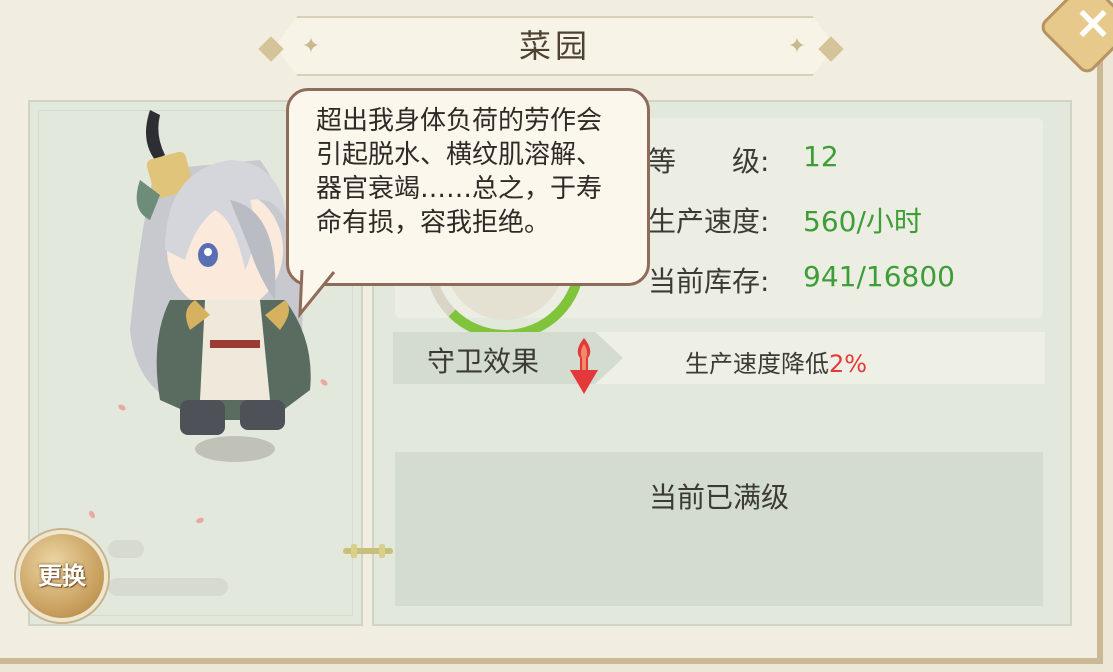 The image size is (1113, 672). What do you see at coordinates (317, 294) in the screenshot?
I see `speech-bubble-tail` at bounding box center [317, 294].